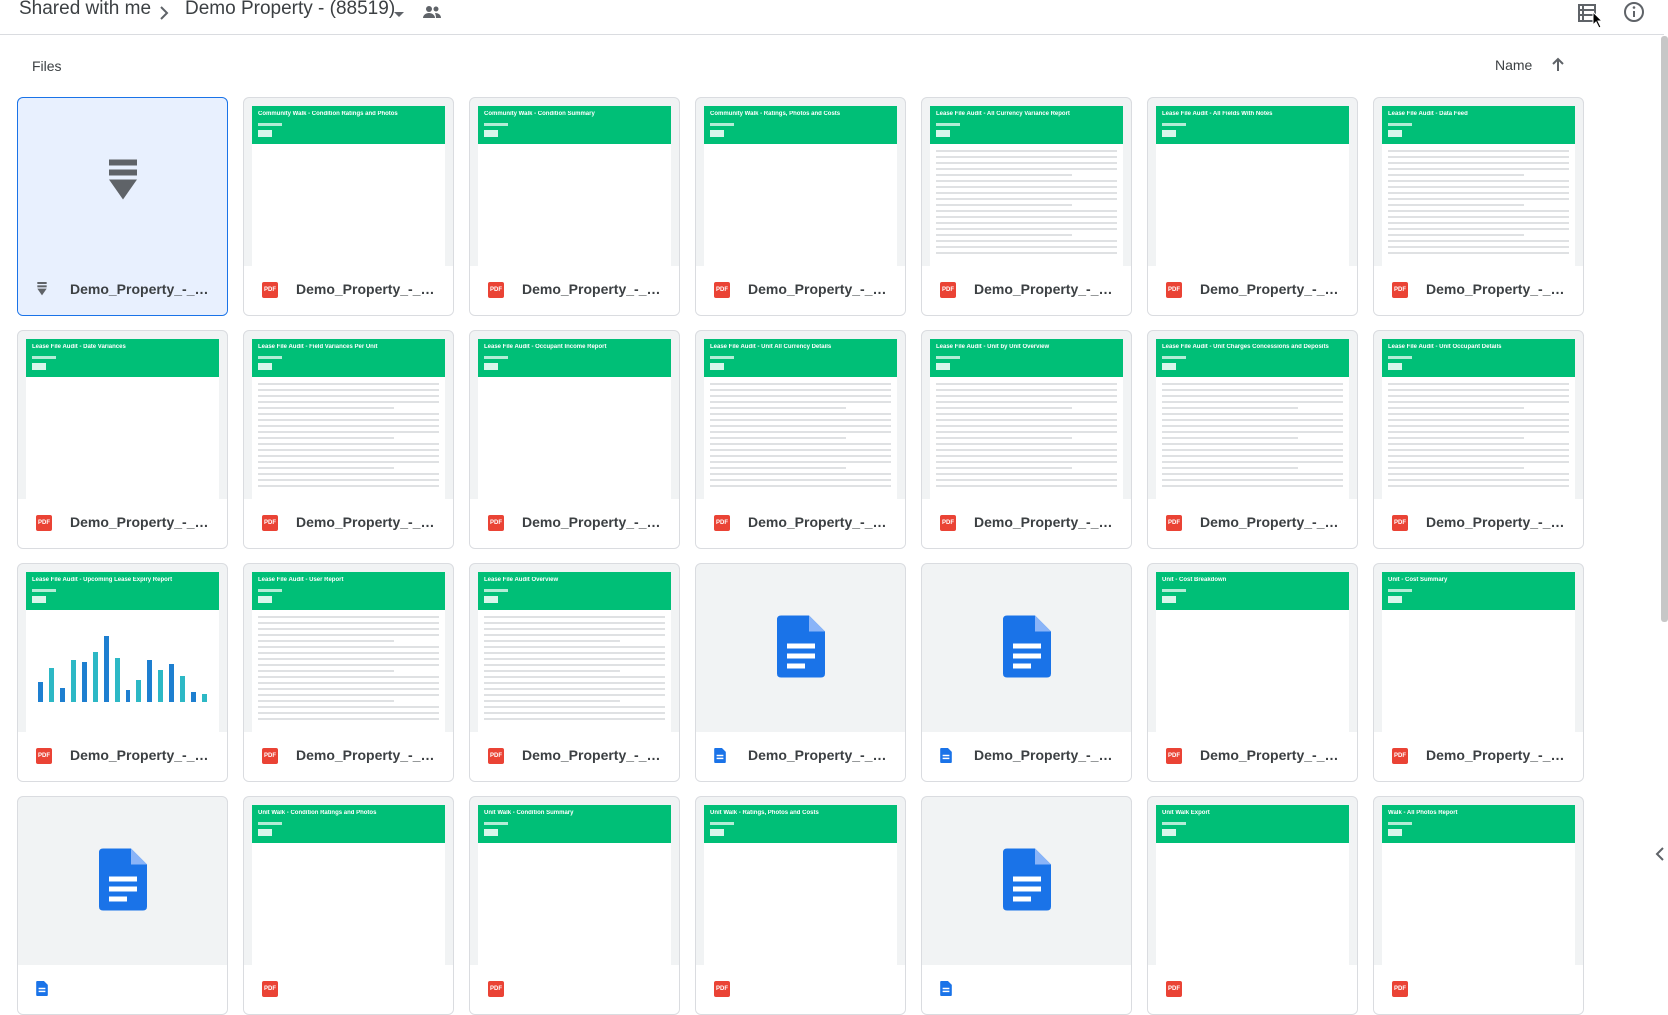  I want to click on file-card-footer: PDF, so click(348, 989).